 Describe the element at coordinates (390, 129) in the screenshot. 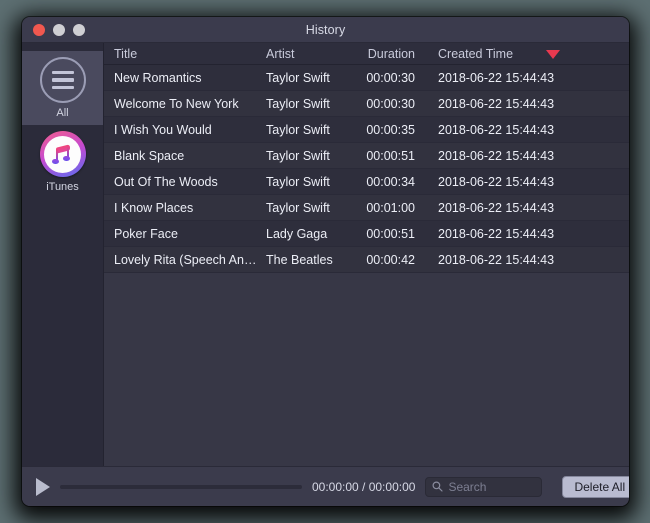

I see `cell-duration: 00:00:35` at that location.